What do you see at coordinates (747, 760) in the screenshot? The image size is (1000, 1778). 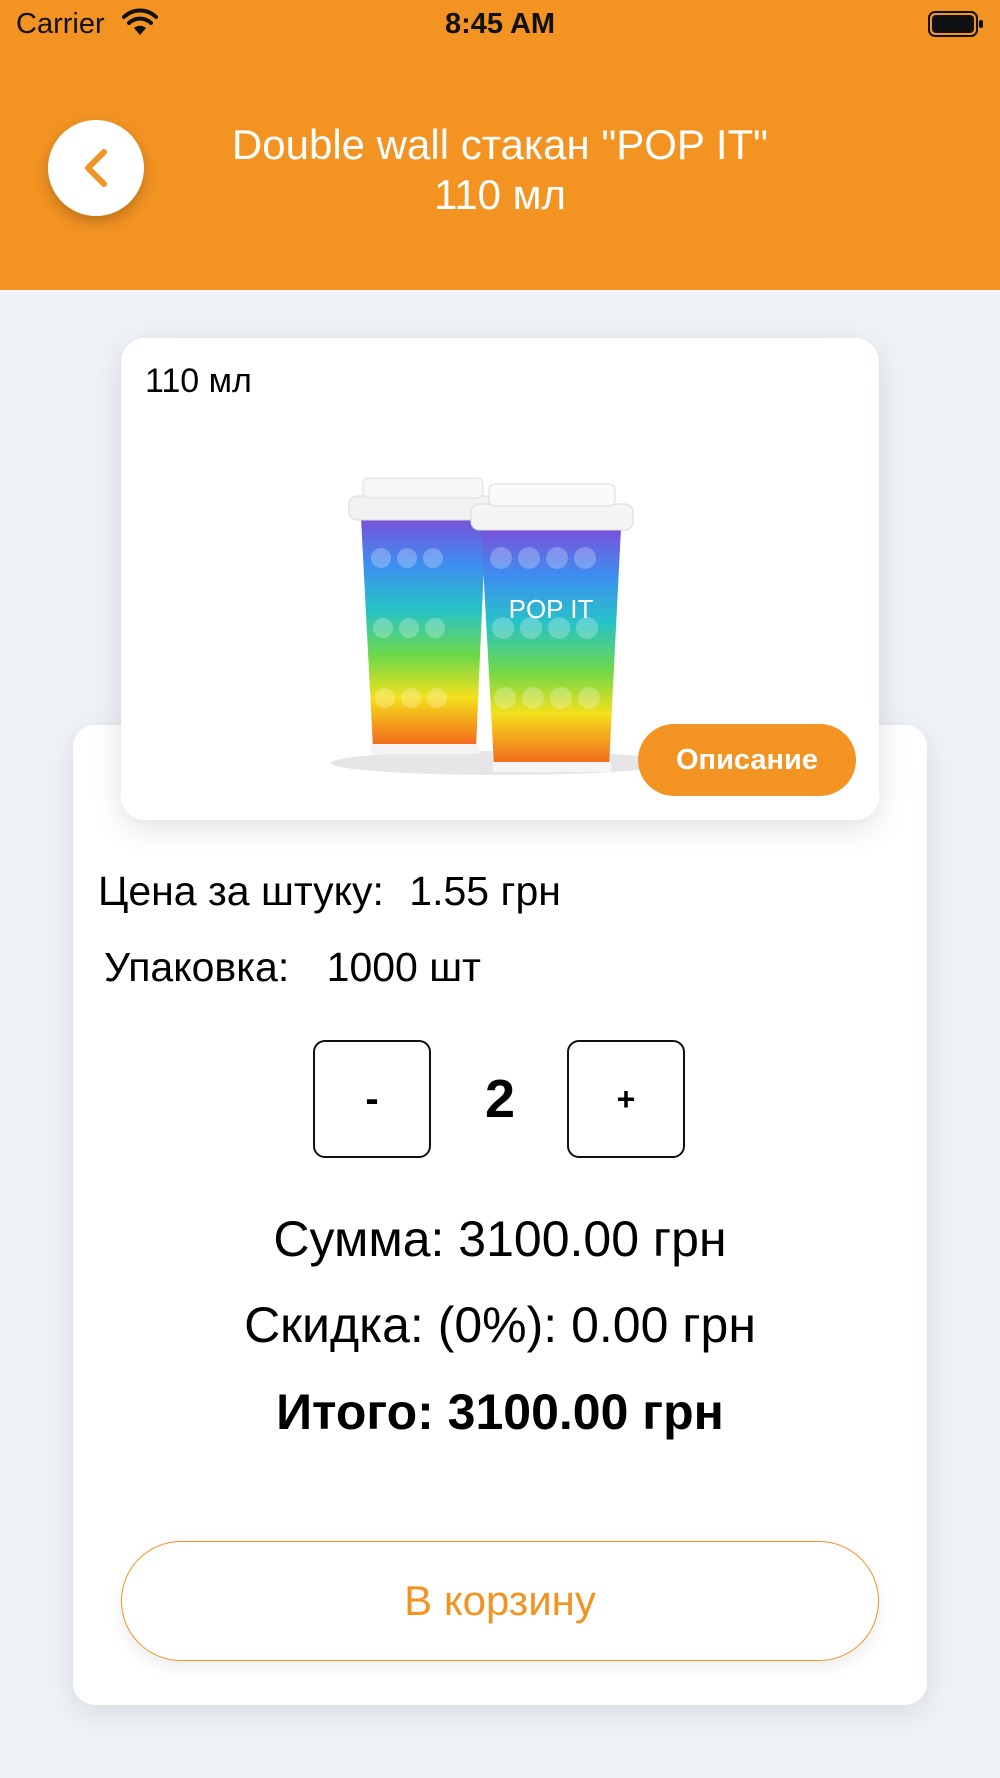 I see `description-button: Описание` at bounding box center [747, 760].